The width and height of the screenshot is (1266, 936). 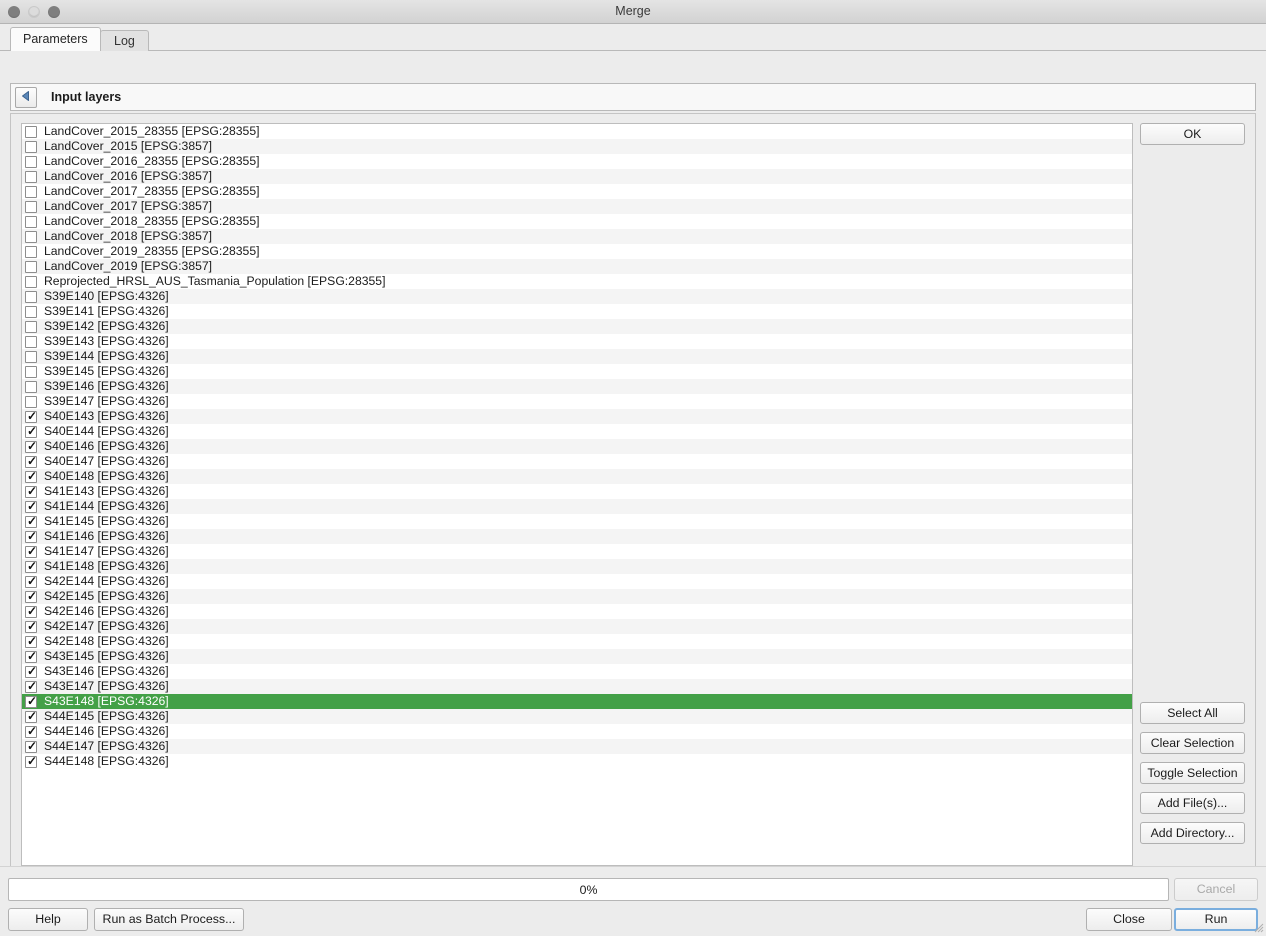 What do you see at coordinates (577, 266) in the screenshot?
I see `layer-list-item: LandCover_2019 [EPSG:3857]` at bounding box center [577, 266].